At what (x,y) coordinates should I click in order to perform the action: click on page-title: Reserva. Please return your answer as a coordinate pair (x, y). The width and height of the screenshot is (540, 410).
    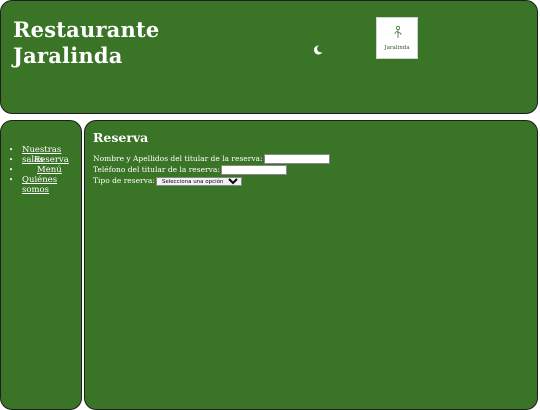
    Looking at the image, I should click on (121, 137).